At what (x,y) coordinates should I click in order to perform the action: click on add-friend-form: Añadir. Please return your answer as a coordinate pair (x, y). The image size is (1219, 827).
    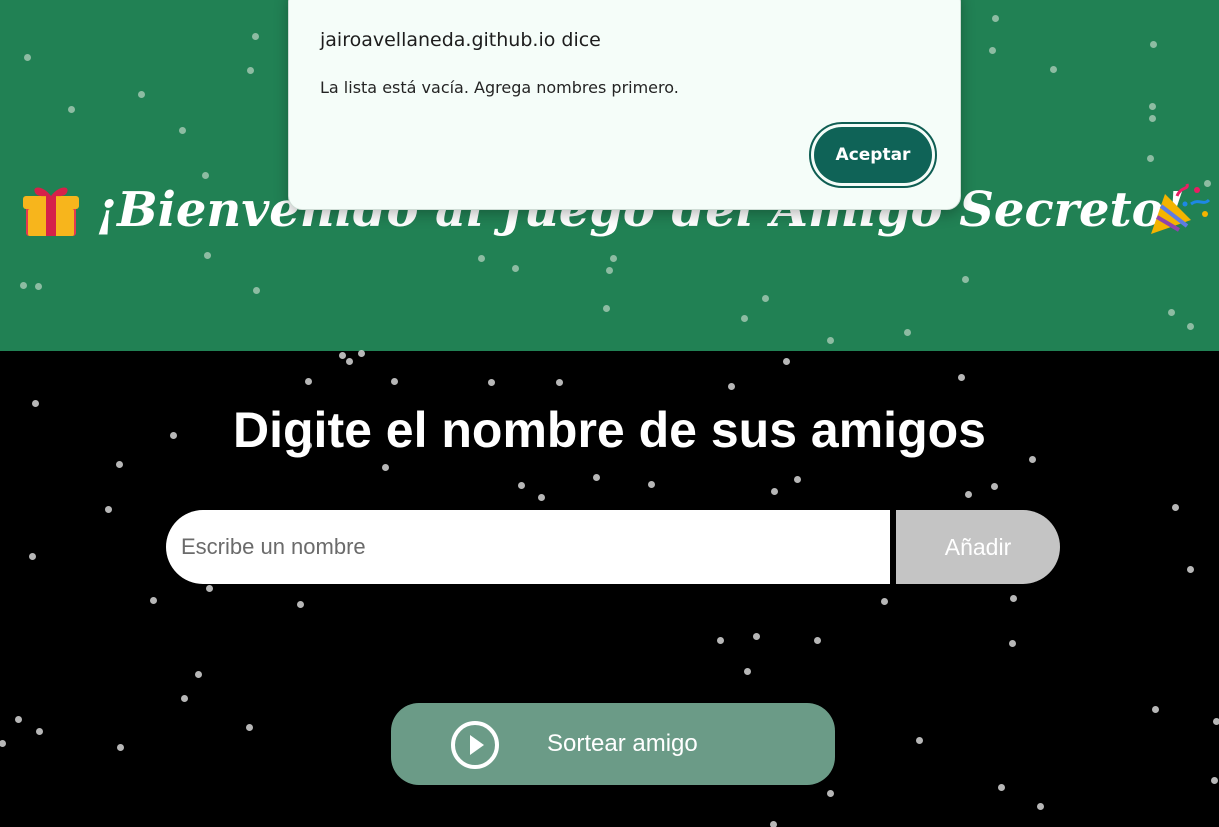
    Looking at the image, I should click on (613, 547).